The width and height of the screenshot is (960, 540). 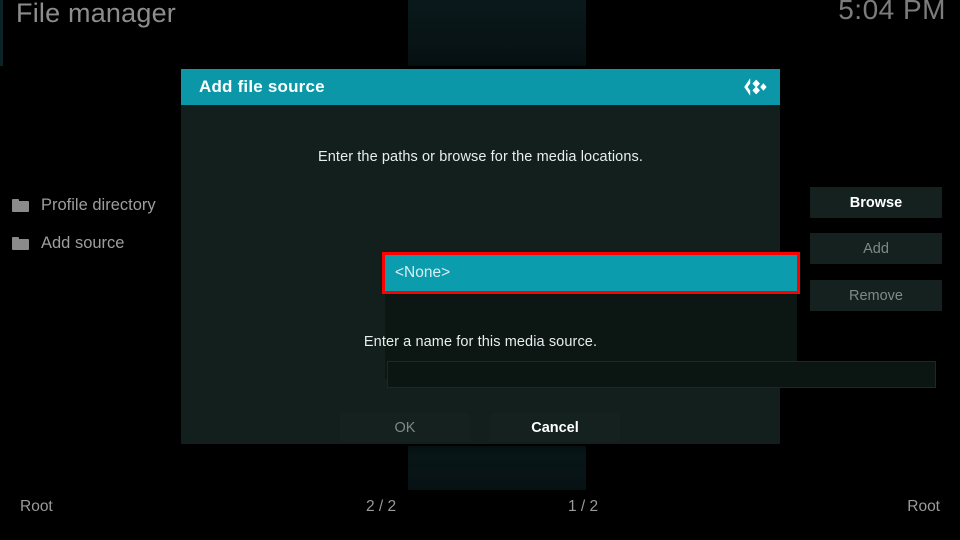 What do you see at coordinates (83, 242) in the screenshot?
I see `list-item-label: Add source` at bounding box center [83, 242].